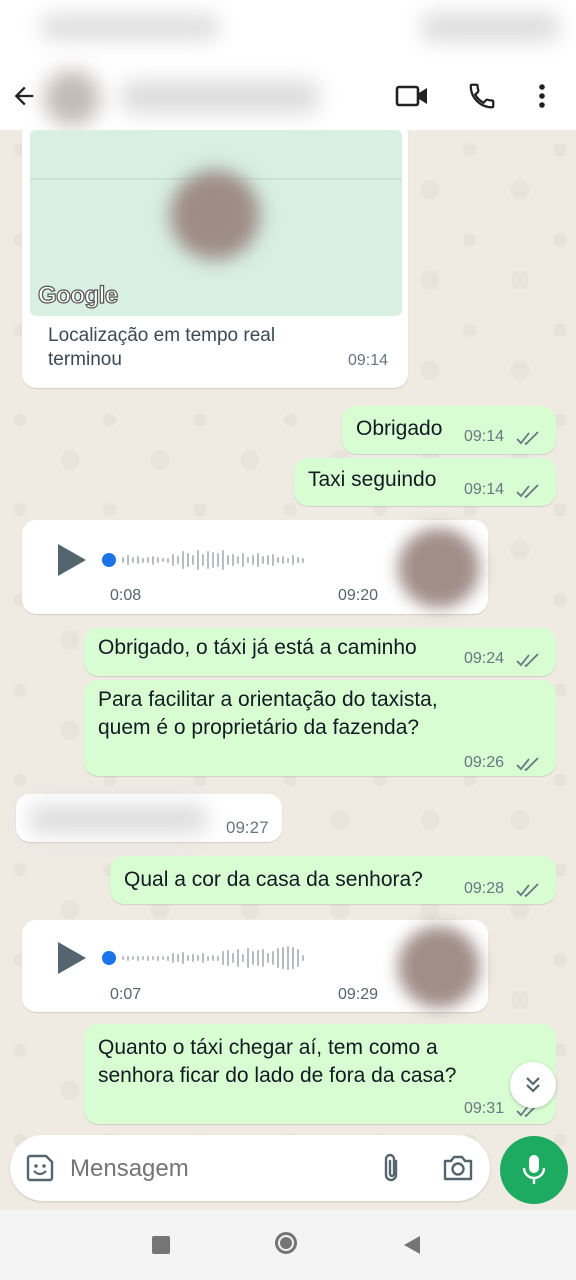 The width and height of the screenshot is (576, 1280). What do you see at coordinates (77, 295) in the screenshot?
I see `google-logo: Google` at bounding box center [77, 295].